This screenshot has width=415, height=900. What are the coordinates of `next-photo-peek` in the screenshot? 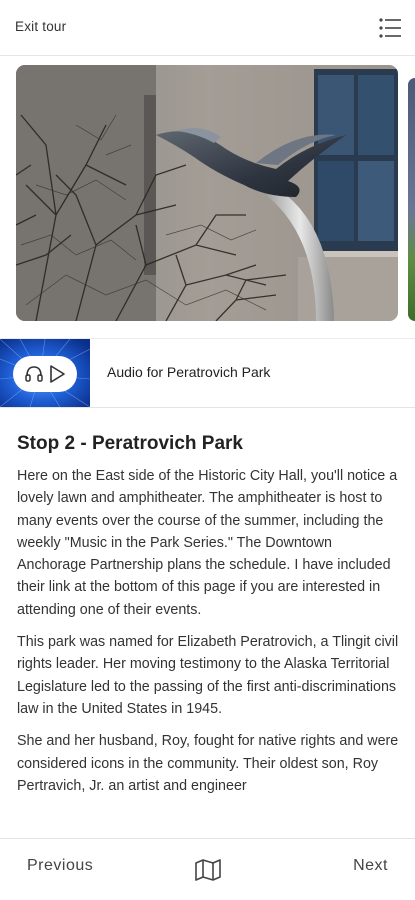 It's located at (411, 199).